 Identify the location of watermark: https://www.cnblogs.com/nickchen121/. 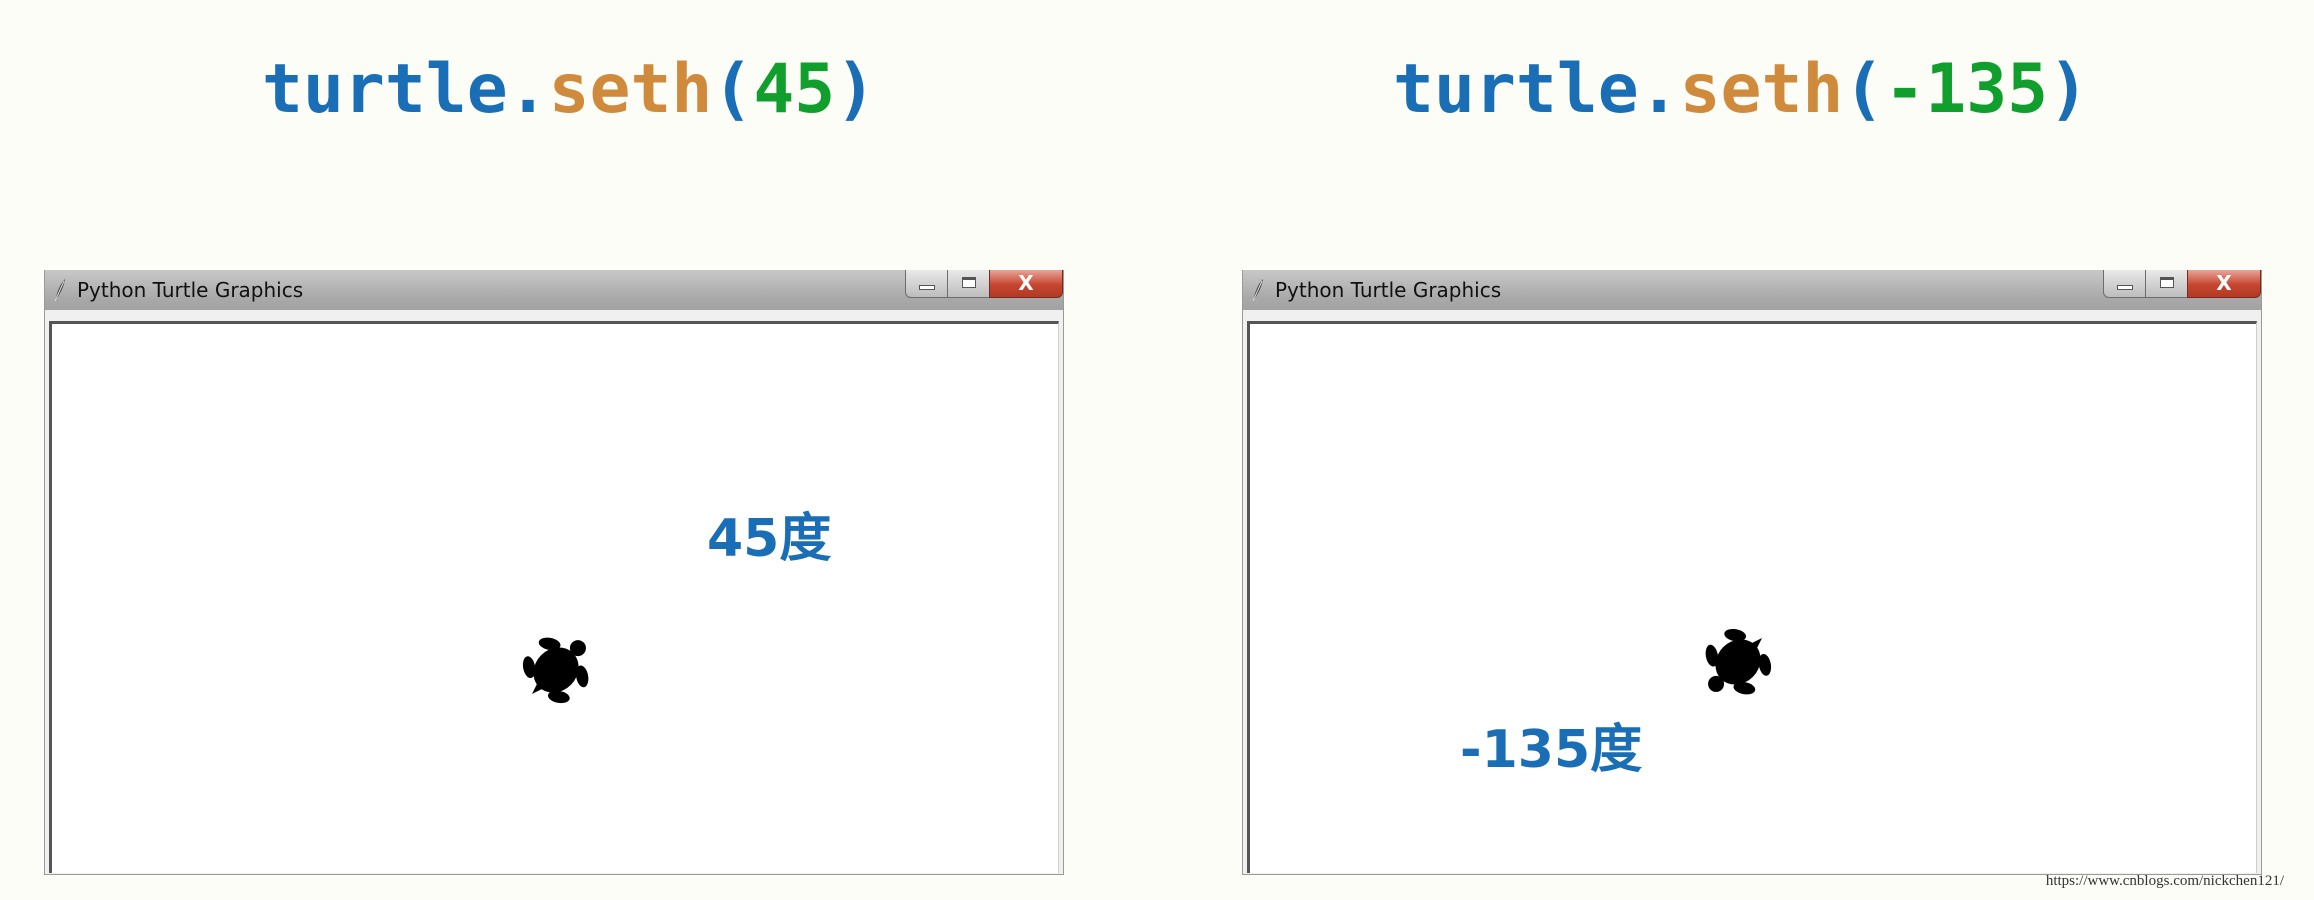
(2164, 881).